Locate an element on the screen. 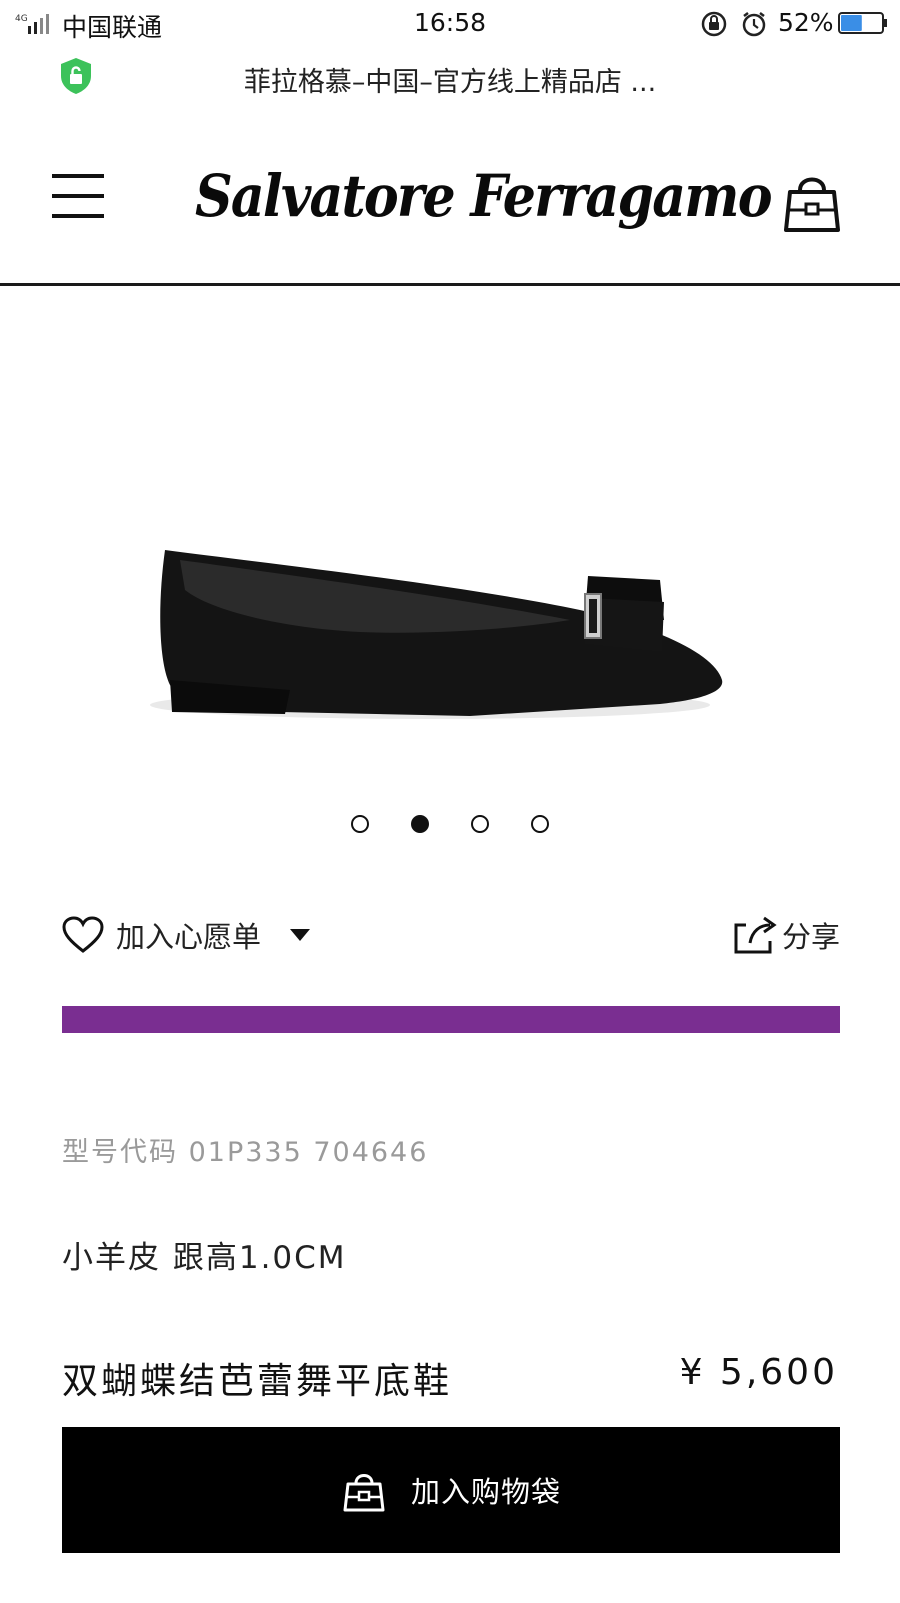 This screenshot has width=900, height=1603. site-header: Salvatore Ferragamo is located at coordinates (450, 196).